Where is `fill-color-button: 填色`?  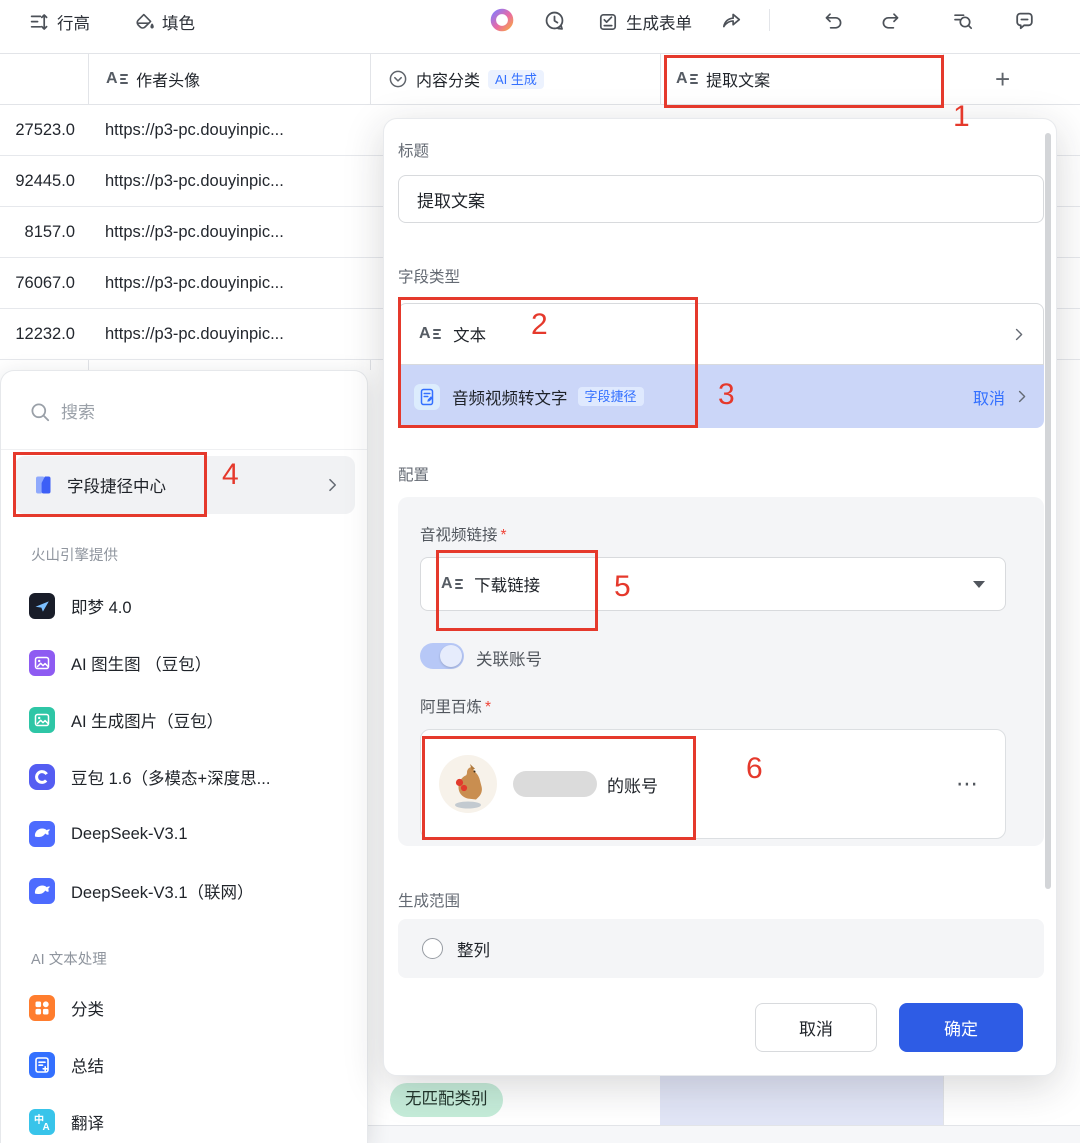
fill-color-button: 填色 is located at coordinates (164, 22).